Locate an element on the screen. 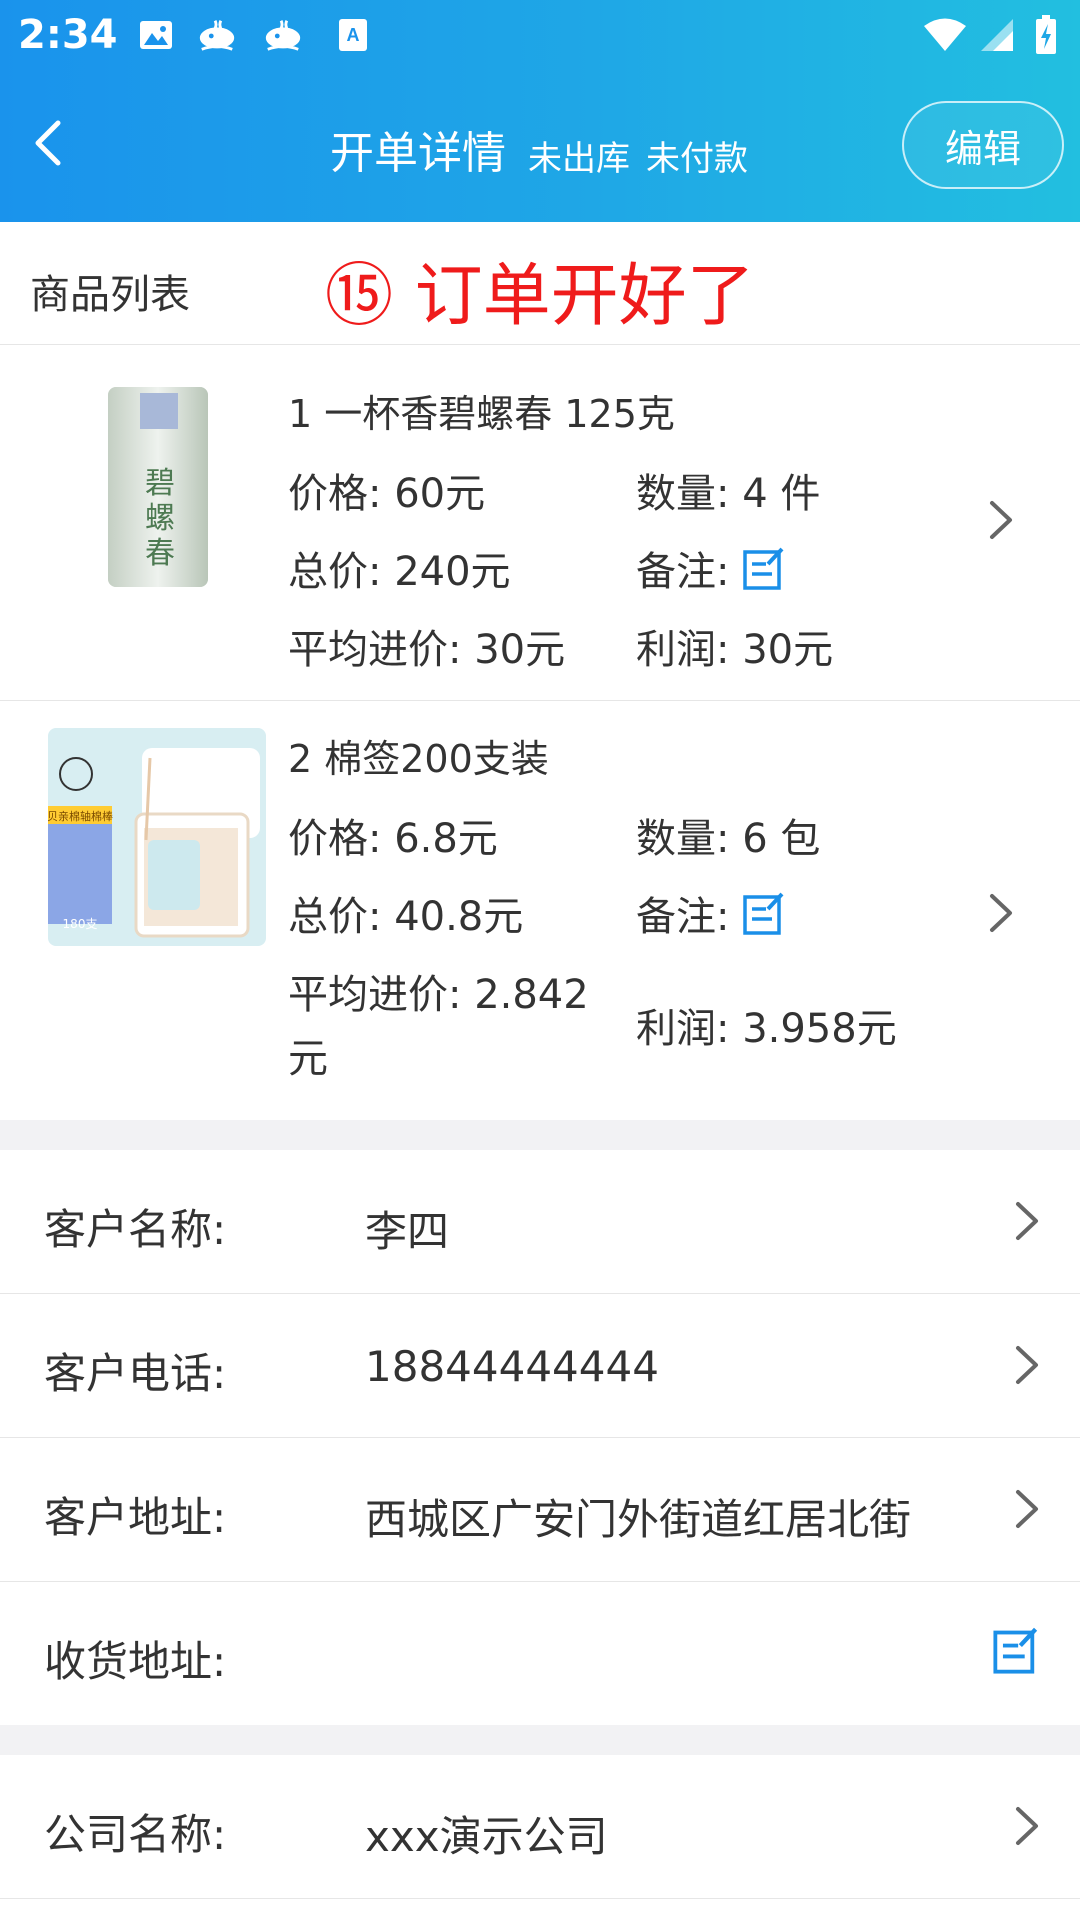 This screenshot has height=1920, width=1080. customer-phone-row: 客户电话: 18844444444 is located at coordinates (540, 1366).